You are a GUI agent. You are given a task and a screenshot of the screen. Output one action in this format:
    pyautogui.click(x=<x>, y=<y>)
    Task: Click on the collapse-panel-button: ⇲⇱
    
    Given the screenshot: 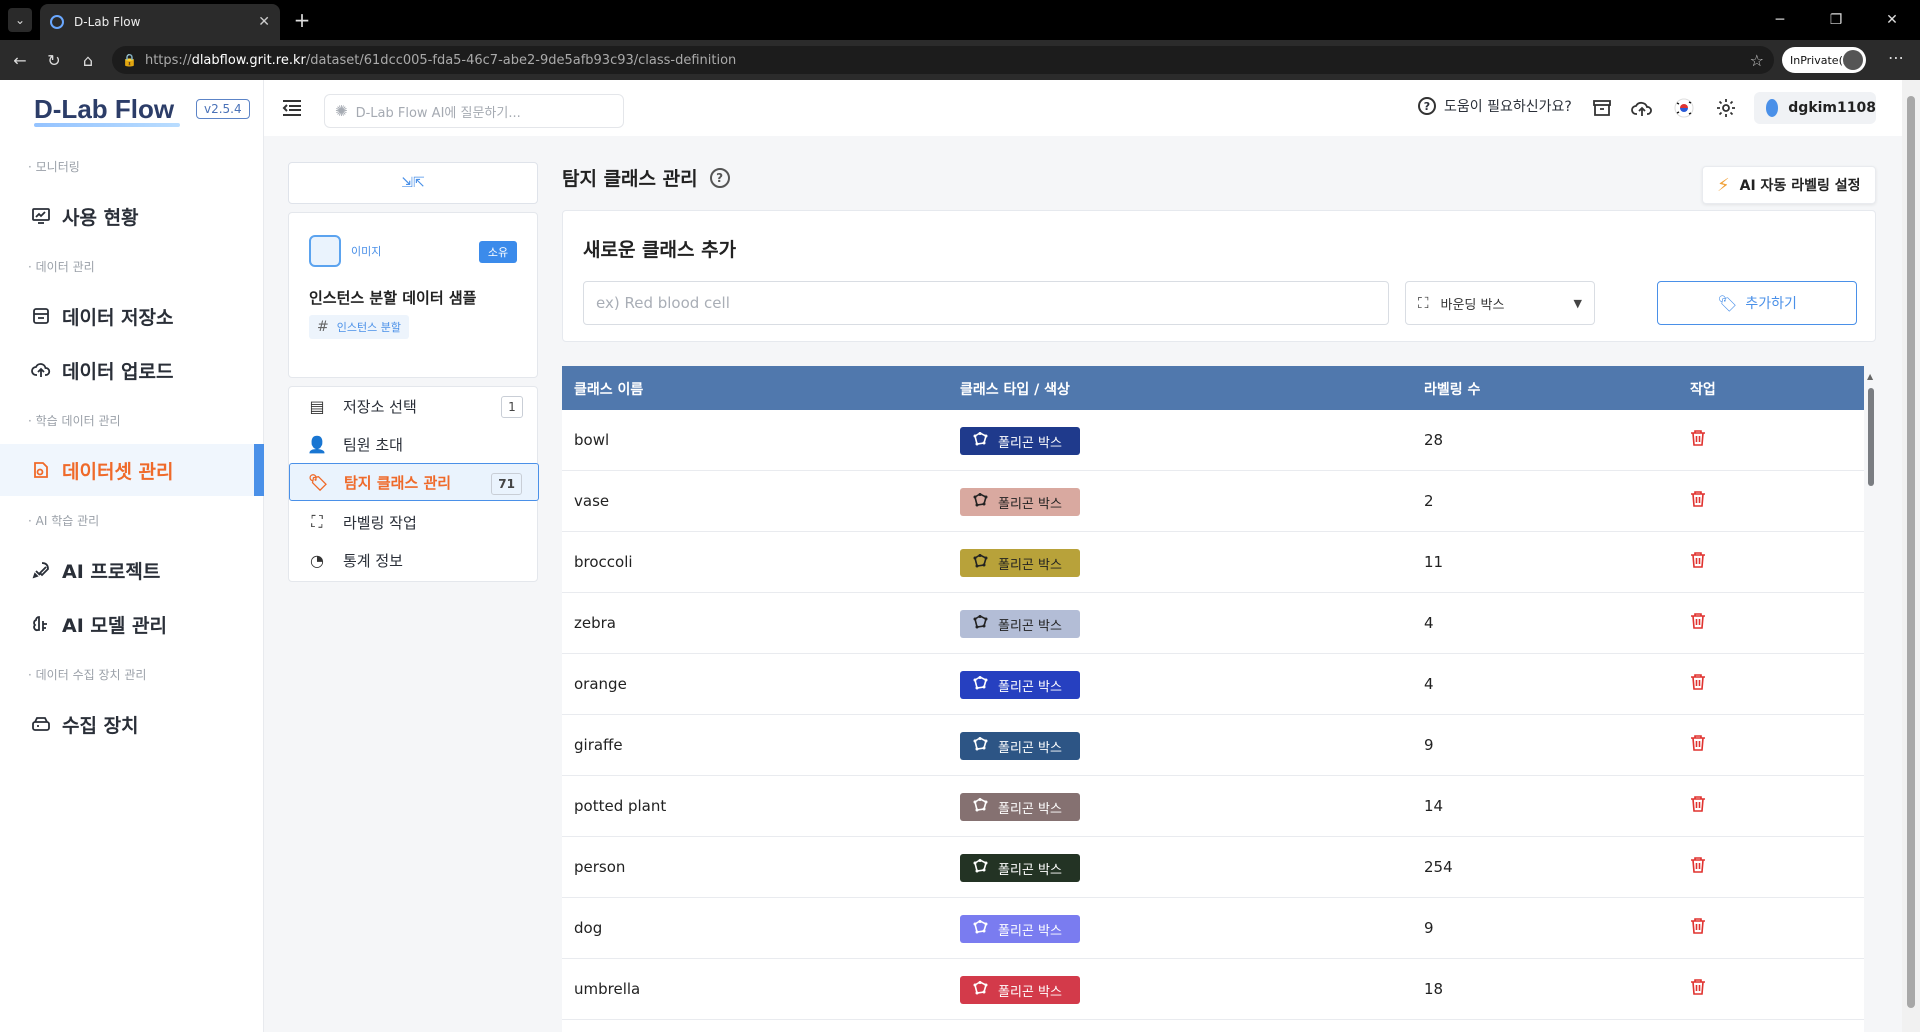 What is the action you would take?
    pyautogui.click(x=413, y=183)
    